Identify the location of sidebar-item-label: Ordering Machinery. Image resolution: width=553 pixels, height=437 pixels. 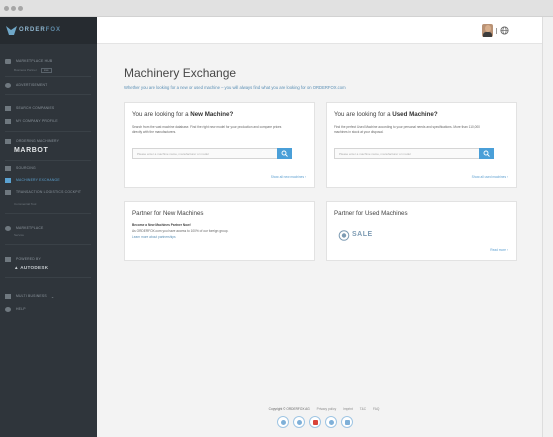
(38, 141).